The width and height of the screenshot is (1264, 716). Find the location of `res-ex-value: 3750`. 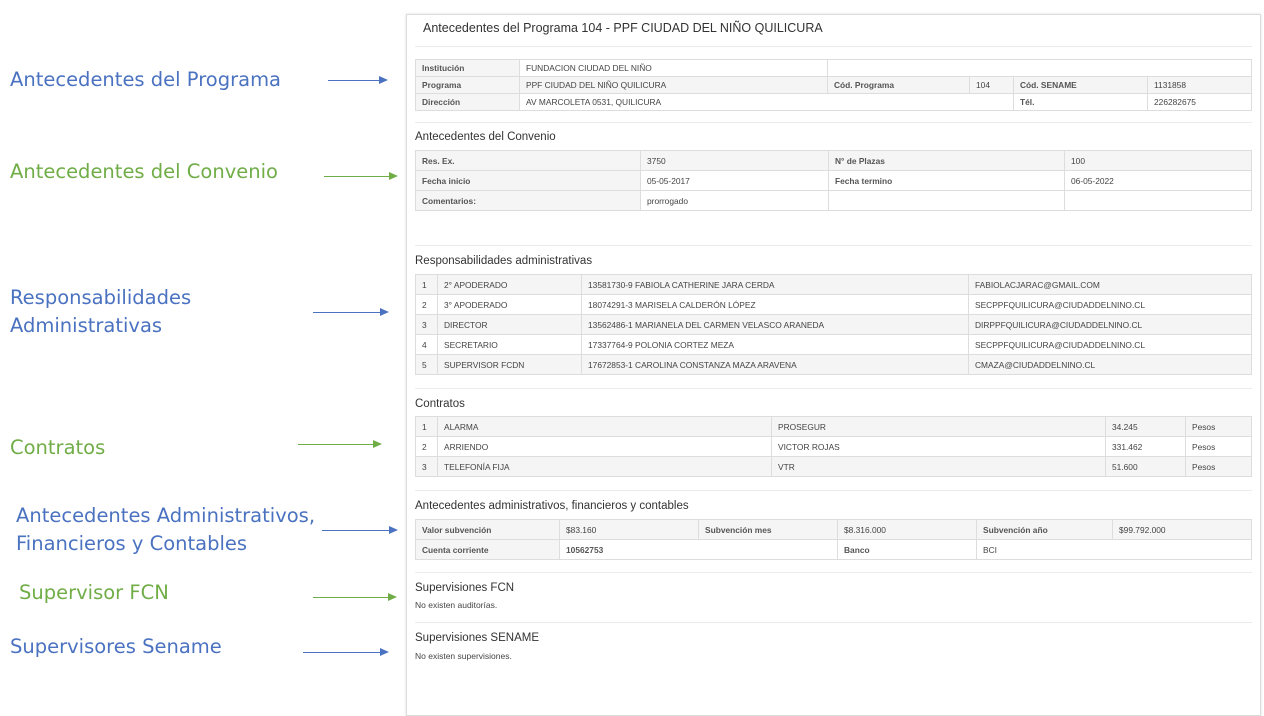

res-ex-value: 3750 is located at coordinates (734, 160).